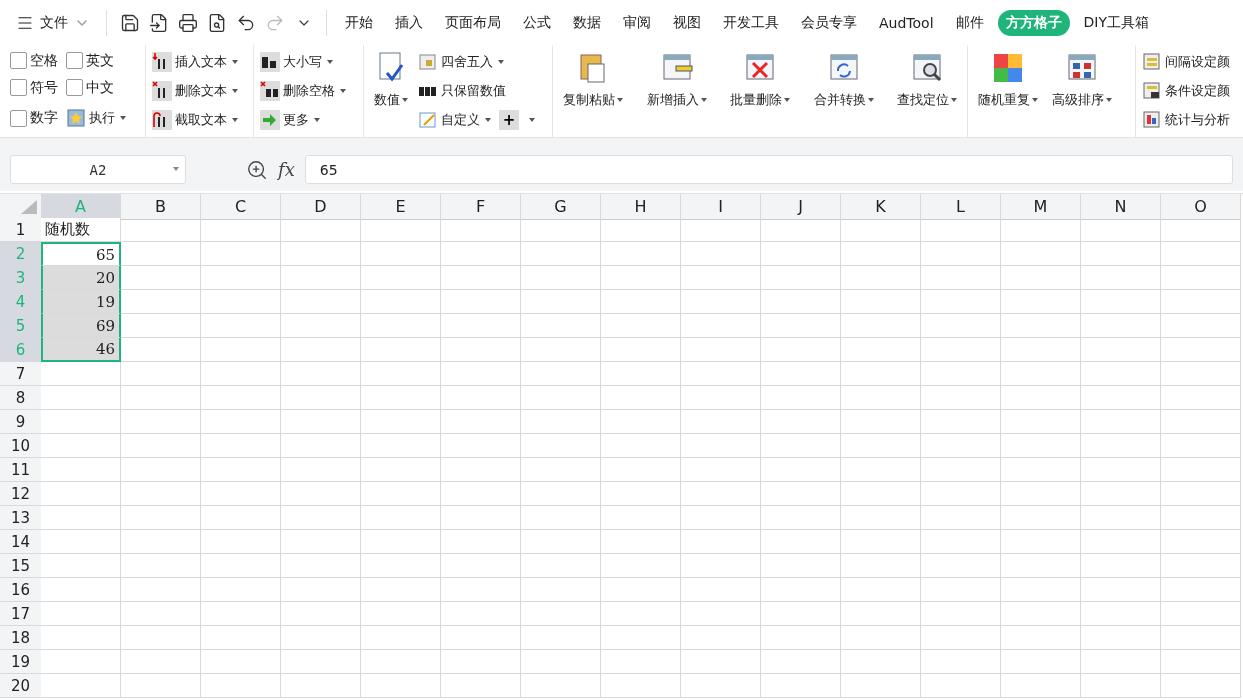 This screenshot has width=1243, height=700. What do you see at coordinates (20, 494) in the screenshot?
I see `row-header: 12` at bounding box center [20, 494].